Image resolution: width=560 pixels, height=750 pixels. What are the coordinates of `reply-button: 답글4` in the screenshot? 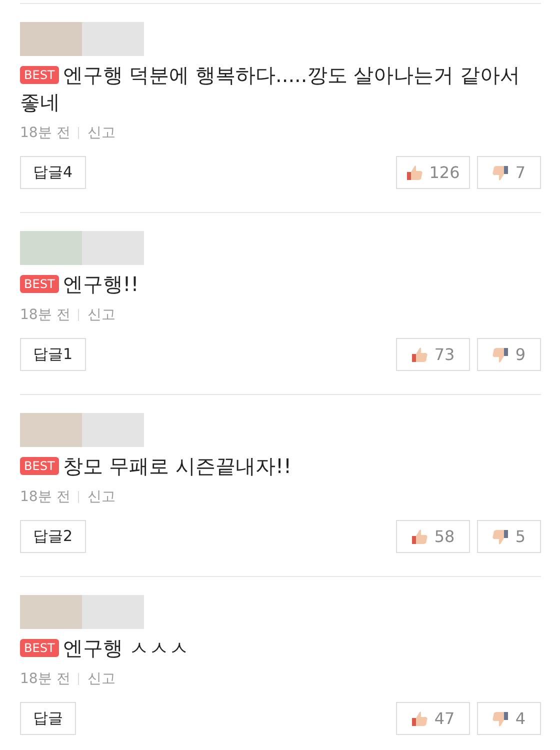 It's located at (53, 172).